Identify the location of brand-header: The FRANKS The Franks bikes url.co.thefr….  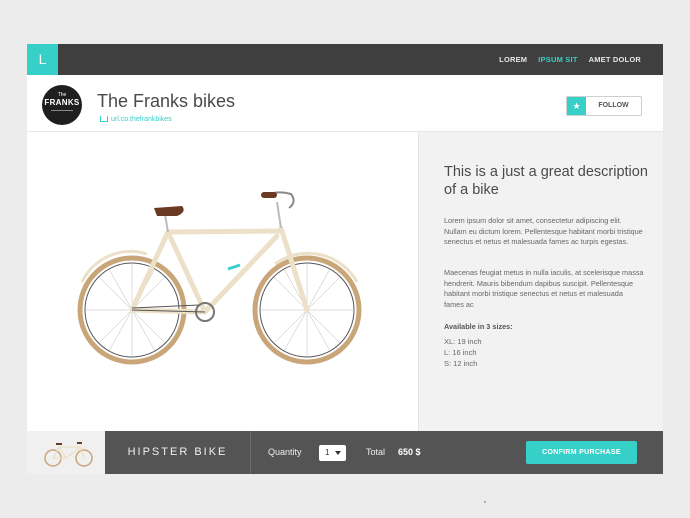
(345, 103).